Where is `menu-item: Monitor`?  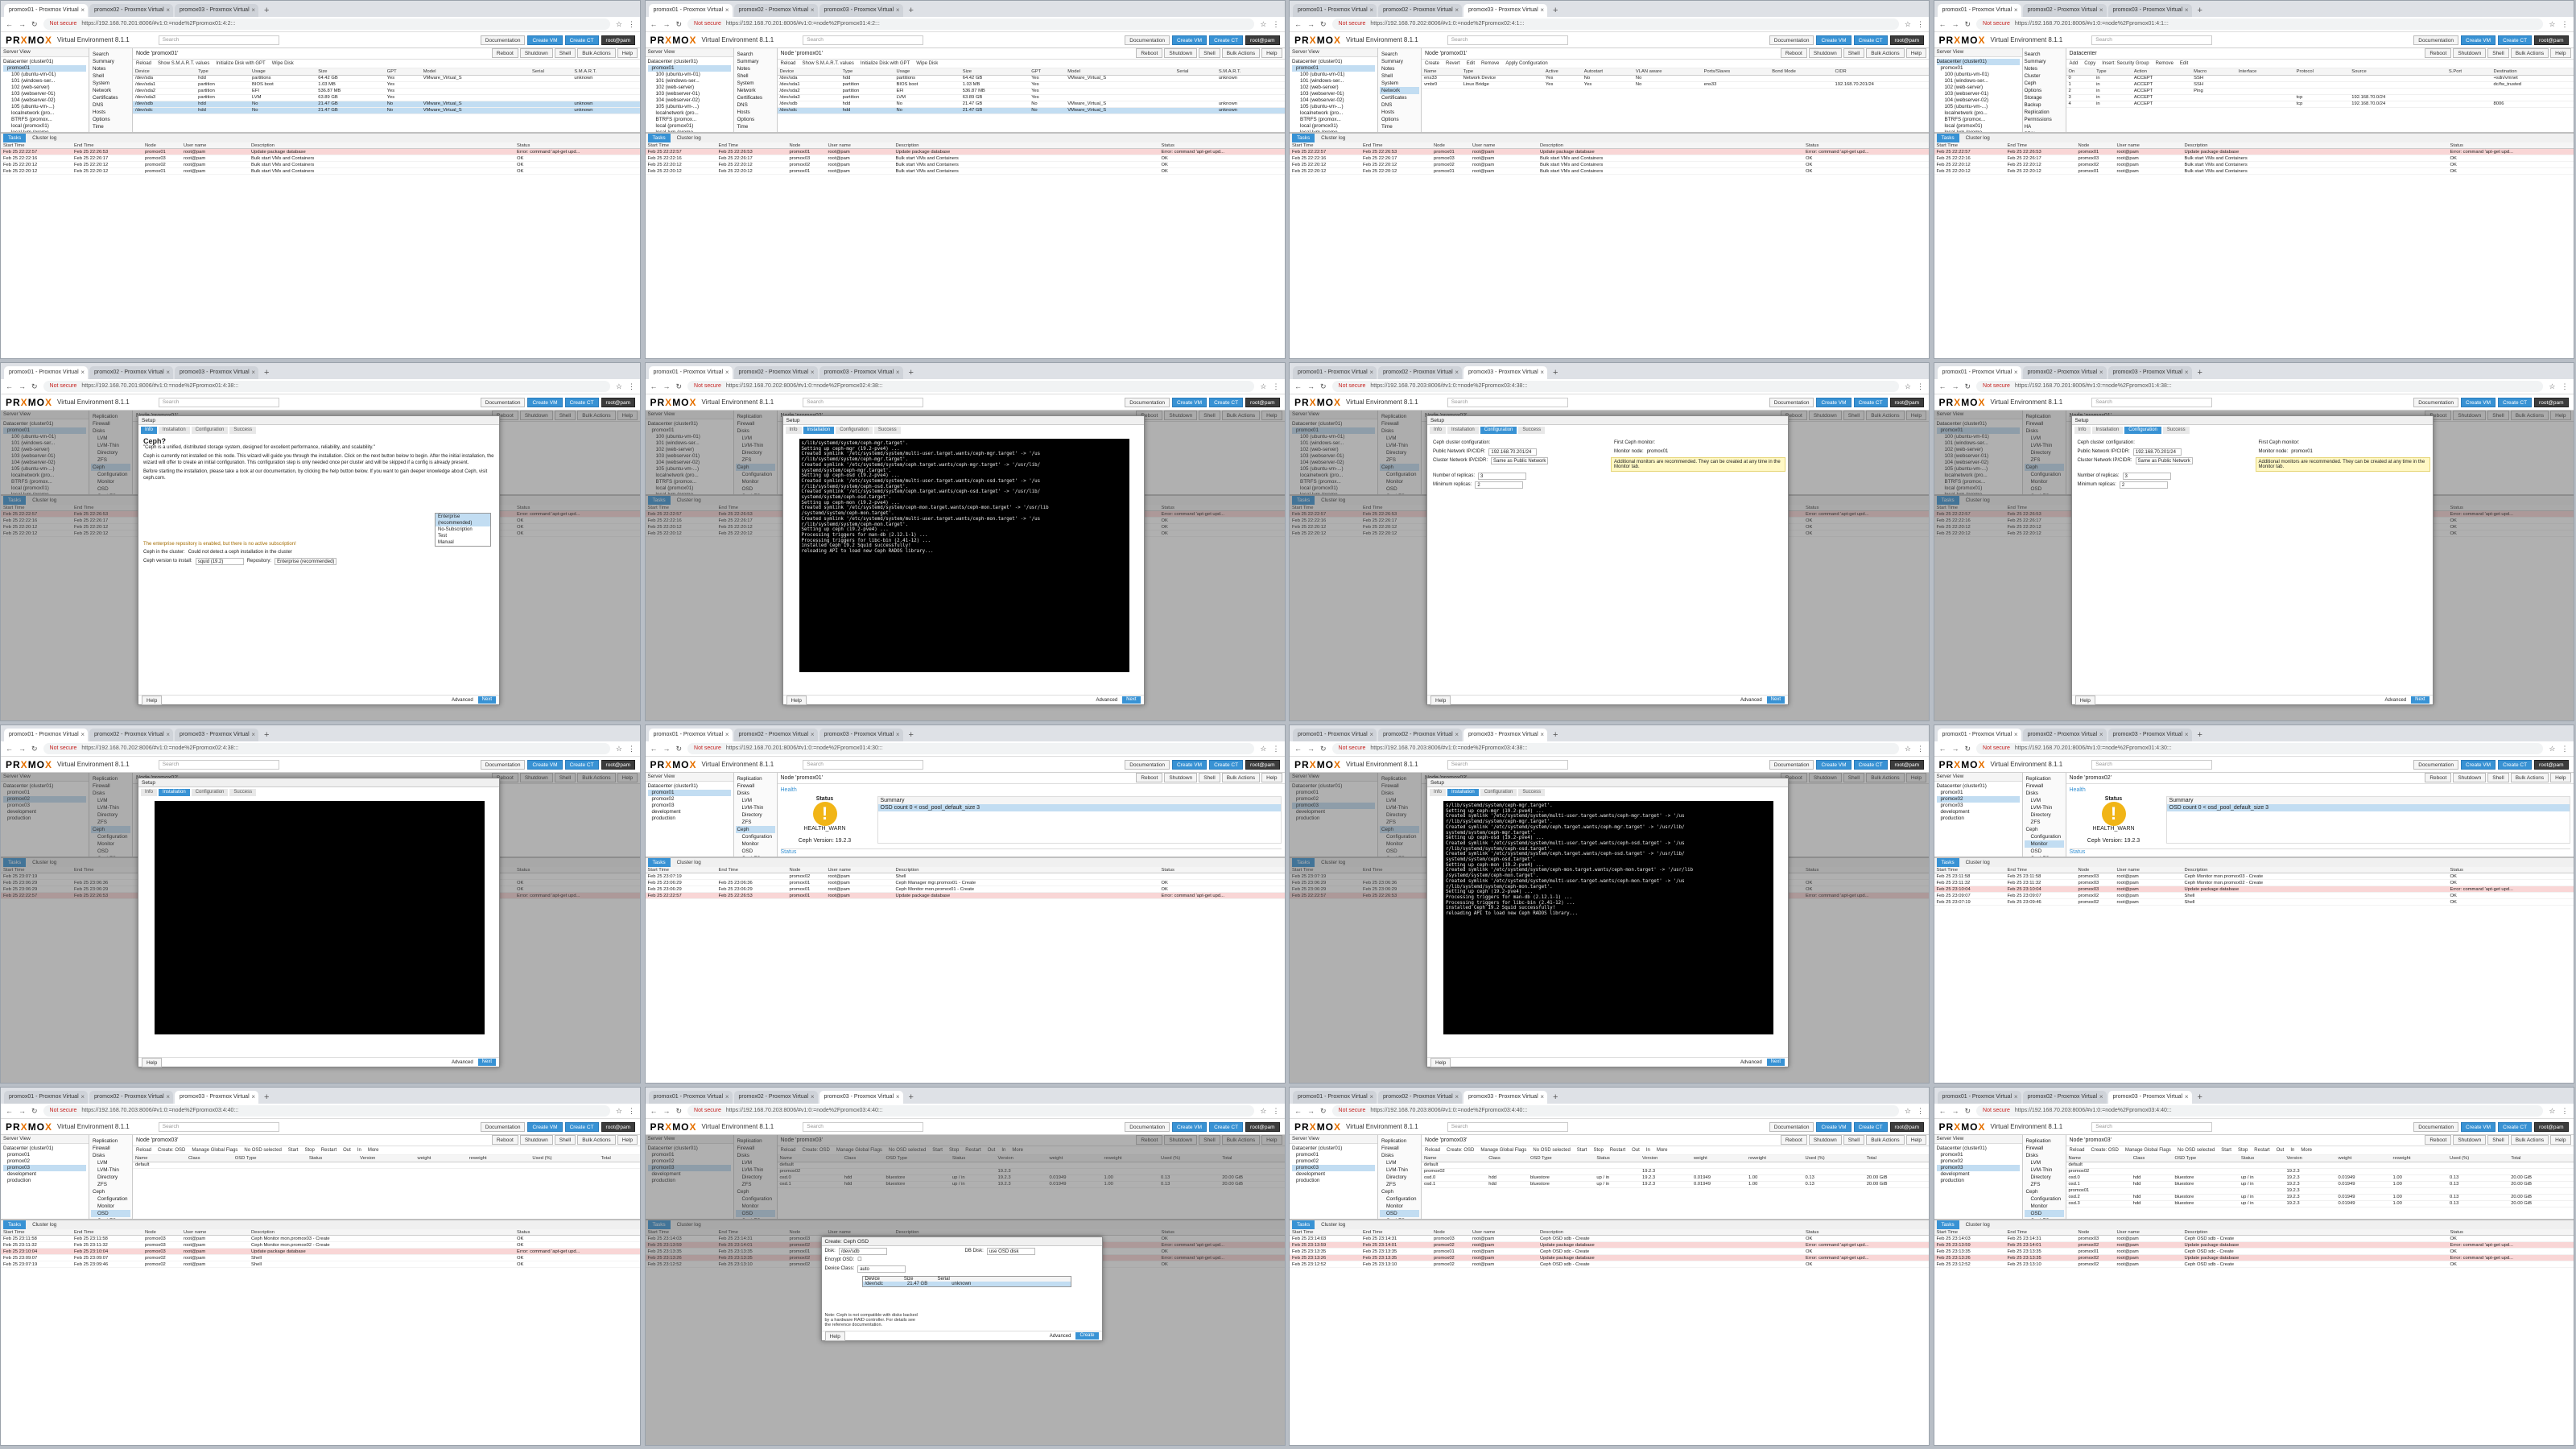
menu-item: Monitor is located at coordinates (111, 1206).